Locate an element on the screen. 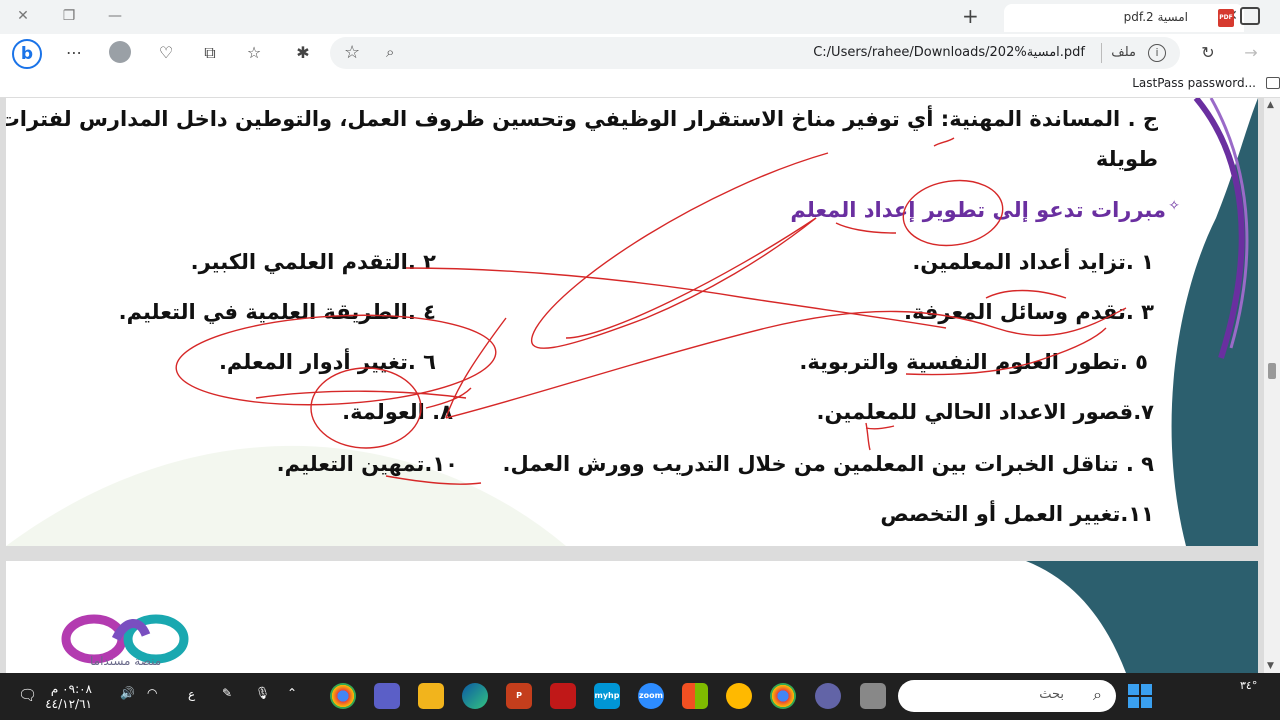 The height and width of the screenshot is (720, 1280). address-file-label: ملف is located at coordinates (1123, 52).